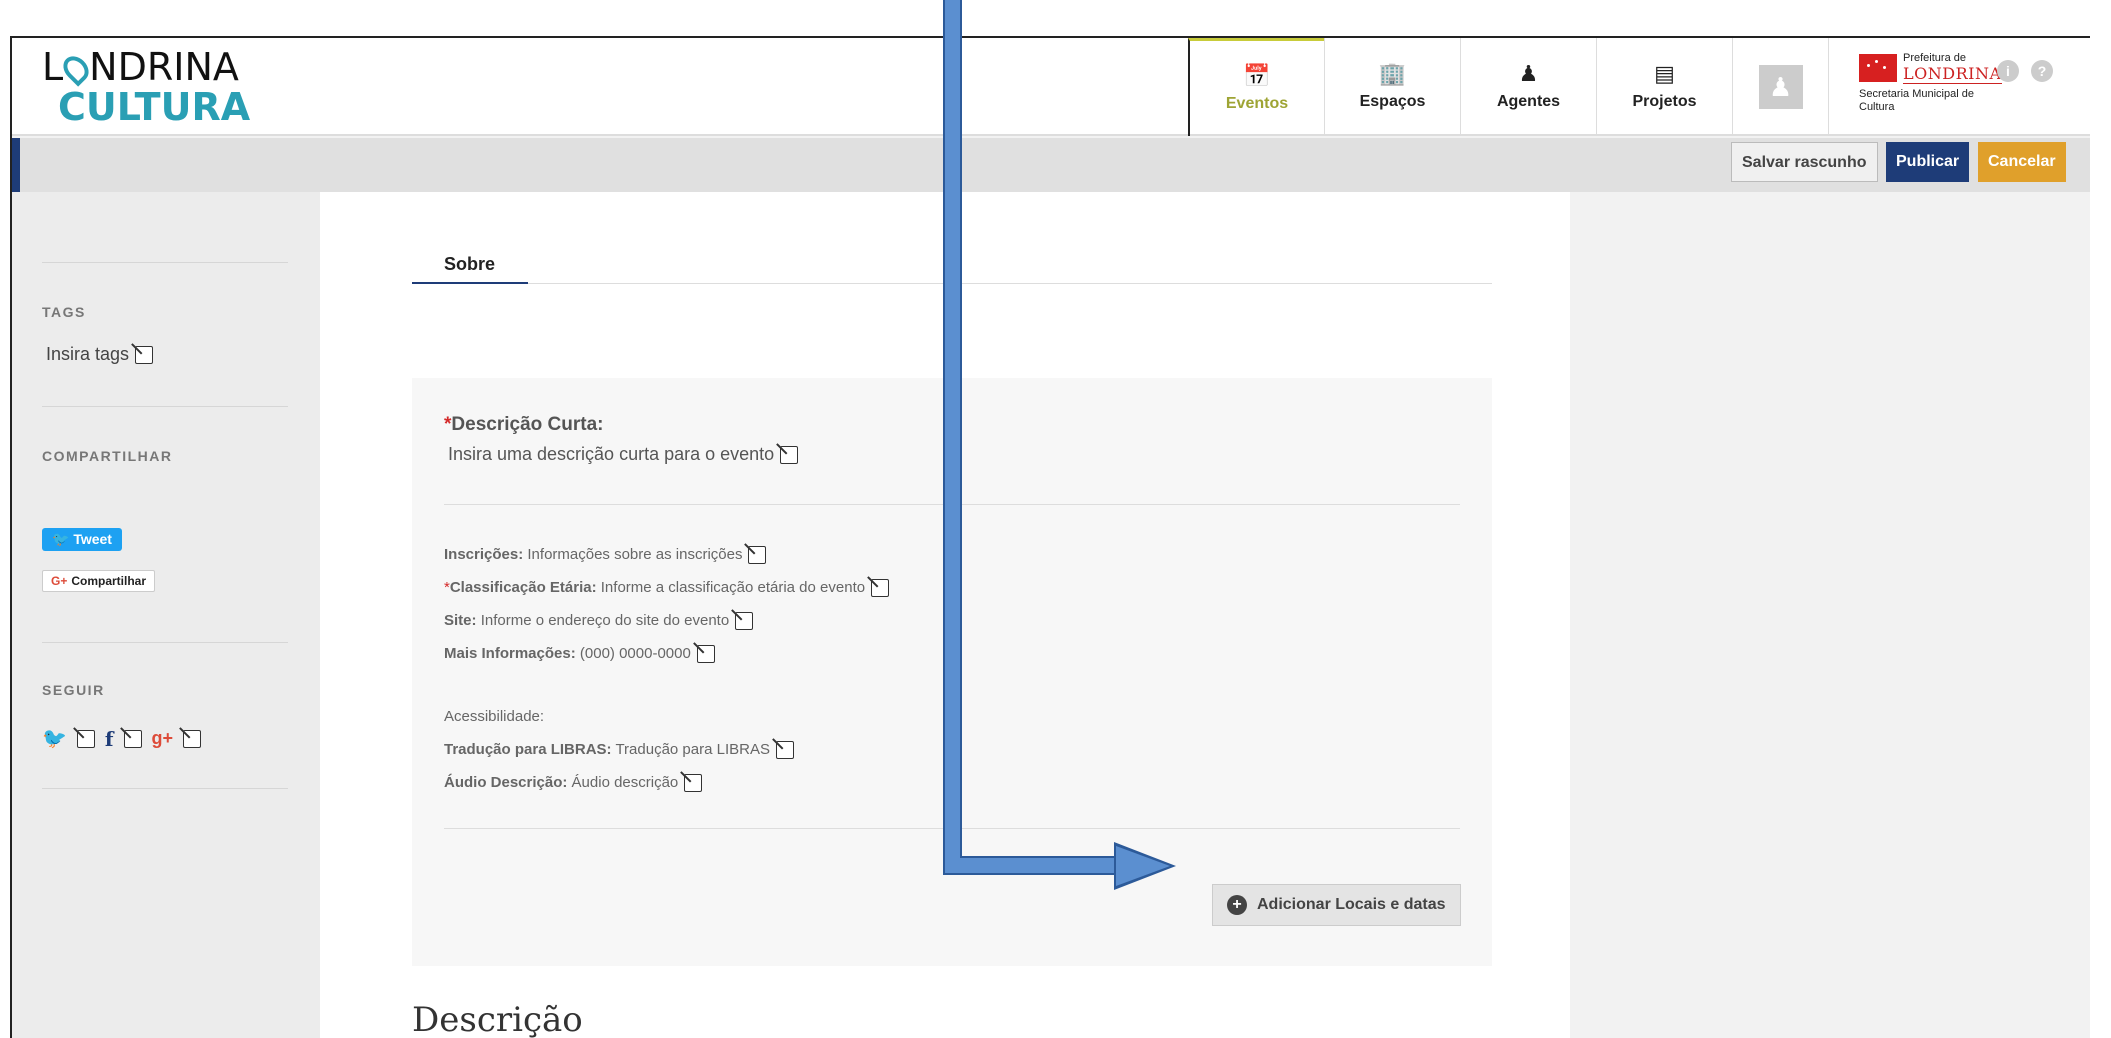  What do you see at coordinates (1029, 865) in the screenshot?
I see `annotation-arrow-horizontal` at bounding box center [1029, 865].